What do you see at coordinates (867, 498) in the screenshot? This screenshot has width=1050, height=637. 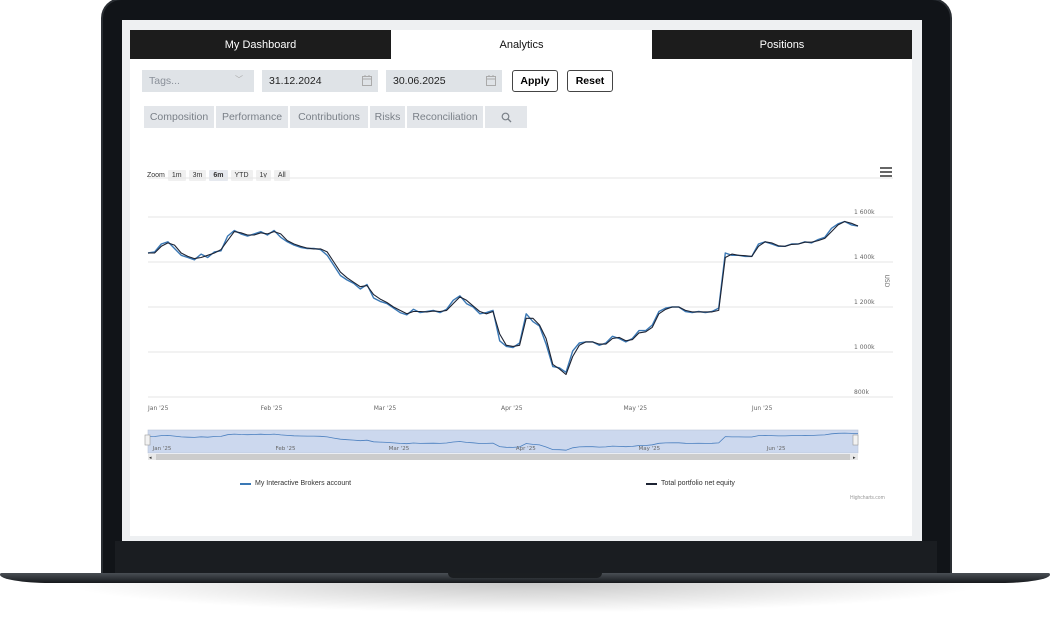 I see `highcharts-credit: Highcharts.com` at bounding box center [867, 498].